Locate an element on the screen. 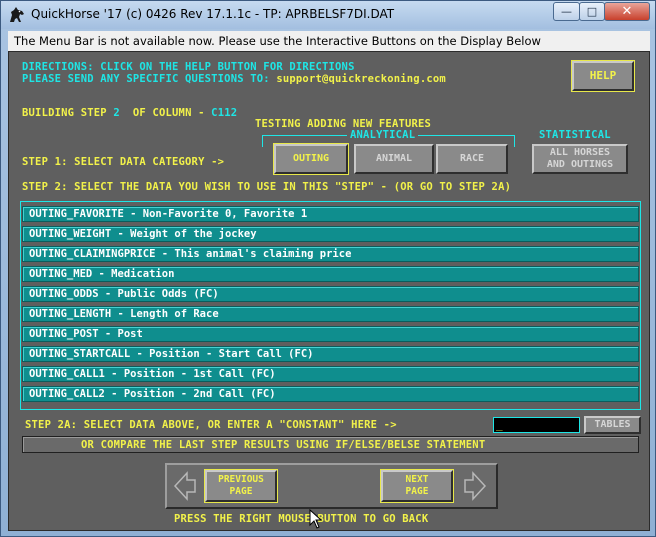 Image resolution: width=656 pixels, height=537 pixels. animal-category-button: ANIMAL is located at coordinates (394, 159).